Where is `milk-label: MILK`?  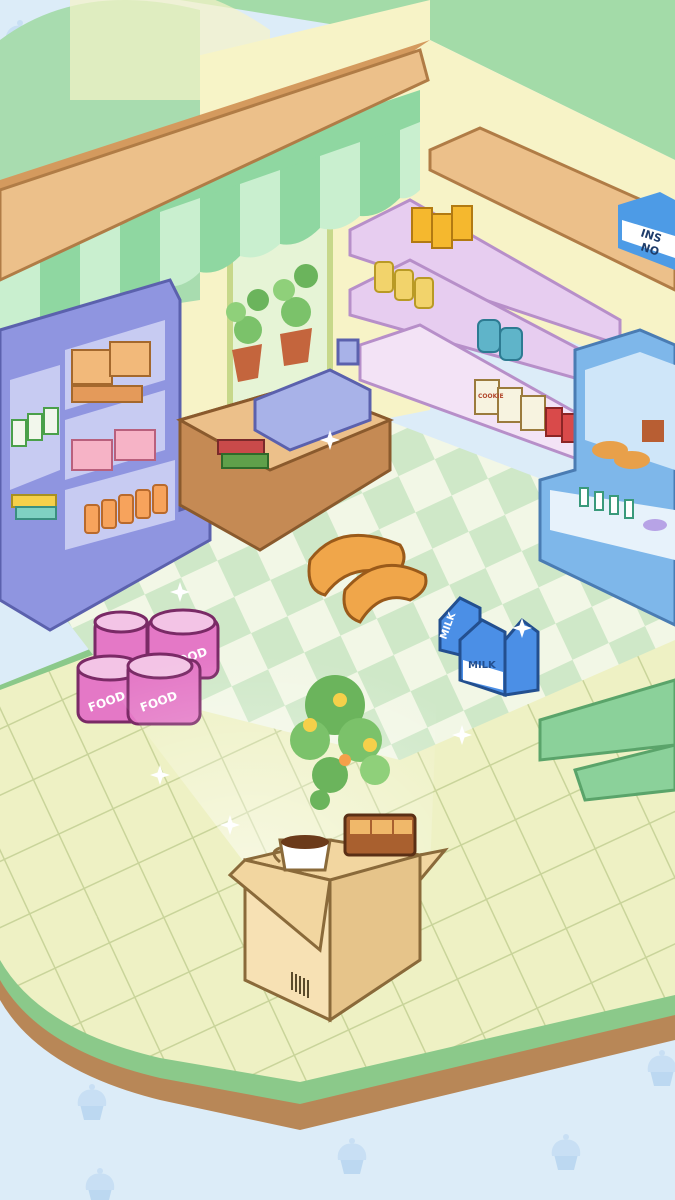
milk-label: MILK is located at coordinates (482, 665).